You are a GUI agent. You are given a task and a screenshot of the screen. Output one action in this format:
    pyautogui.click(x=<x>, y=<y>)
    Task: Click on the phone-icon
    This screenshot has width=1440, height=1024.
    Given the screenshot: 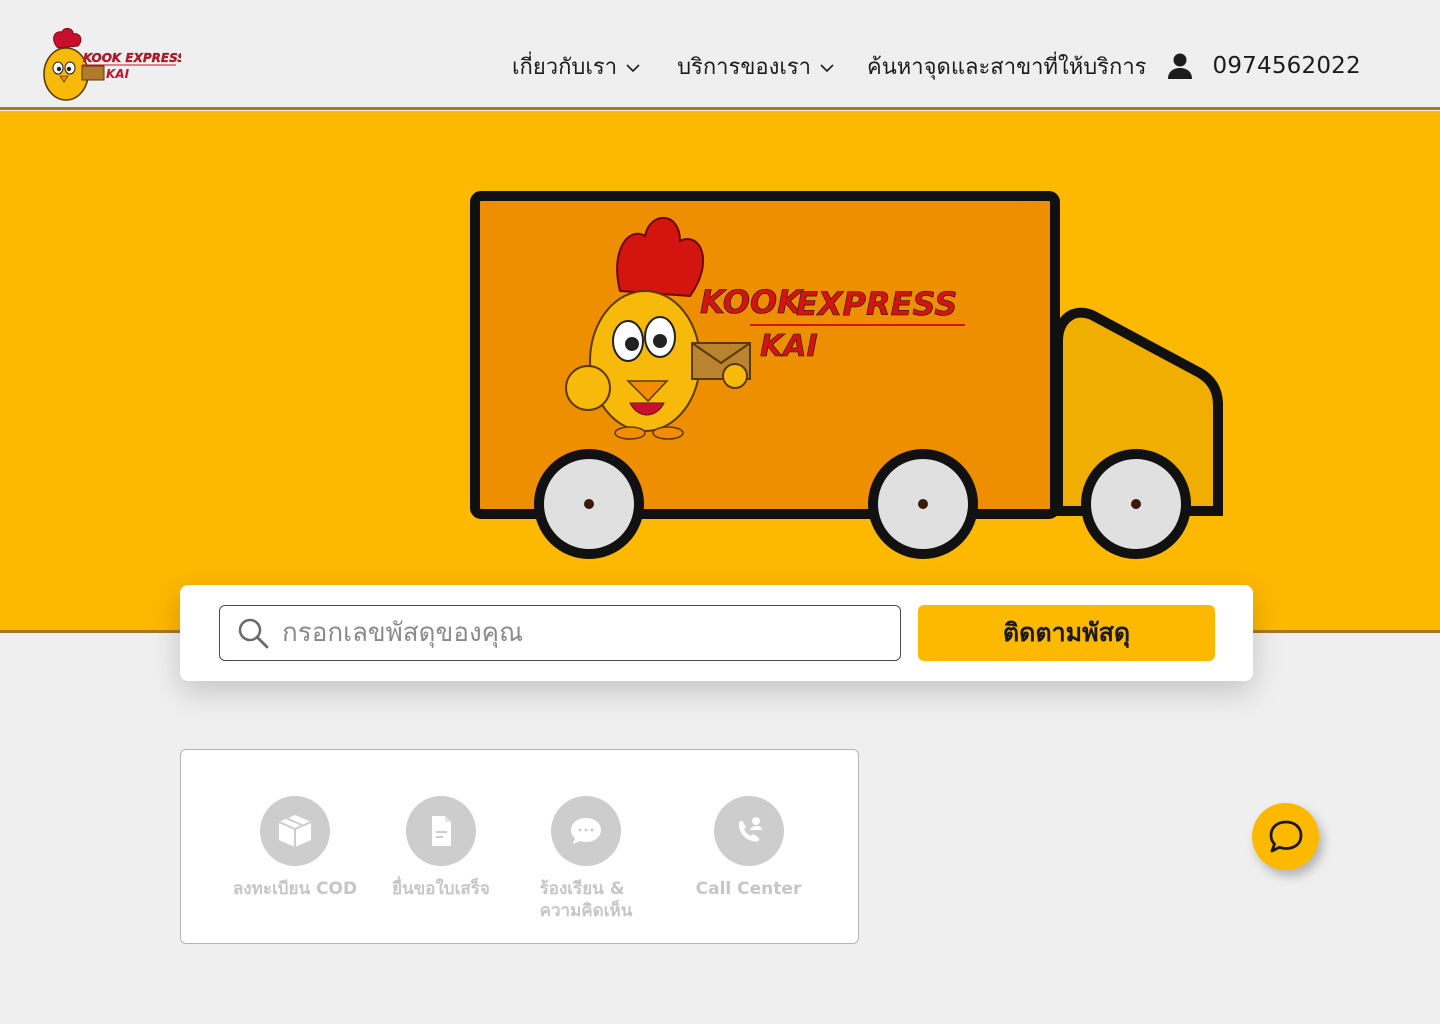 What is the action you would take?
    pyautogui.click(x=750, y=829)
    